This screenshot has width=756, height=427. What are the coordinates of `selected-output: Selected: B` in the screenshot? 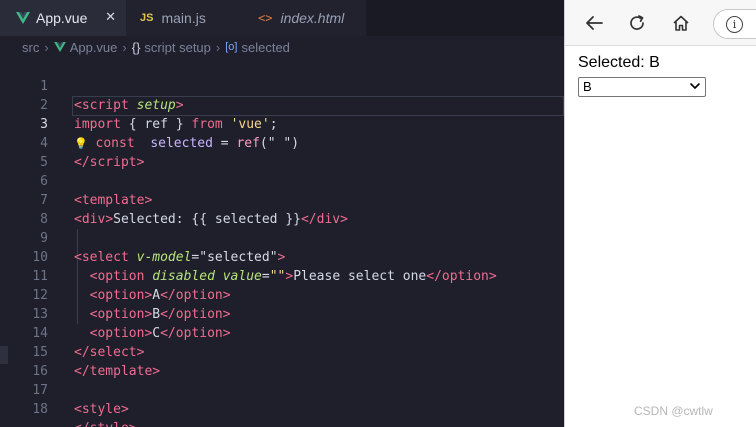 It's located at (619, 62).